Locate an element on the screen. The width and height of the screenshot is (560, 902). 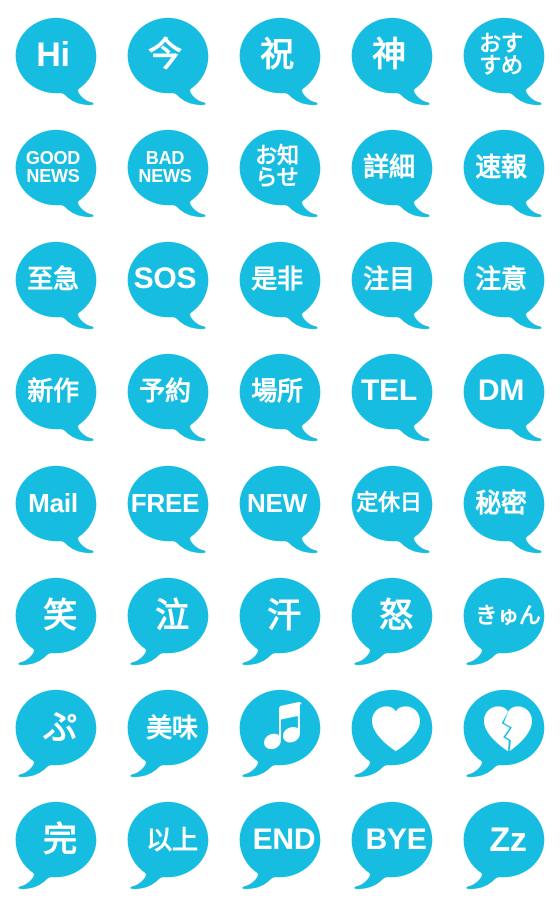
speech-bubble-shikyuu: 至急 is located at coordinates (56, 286).